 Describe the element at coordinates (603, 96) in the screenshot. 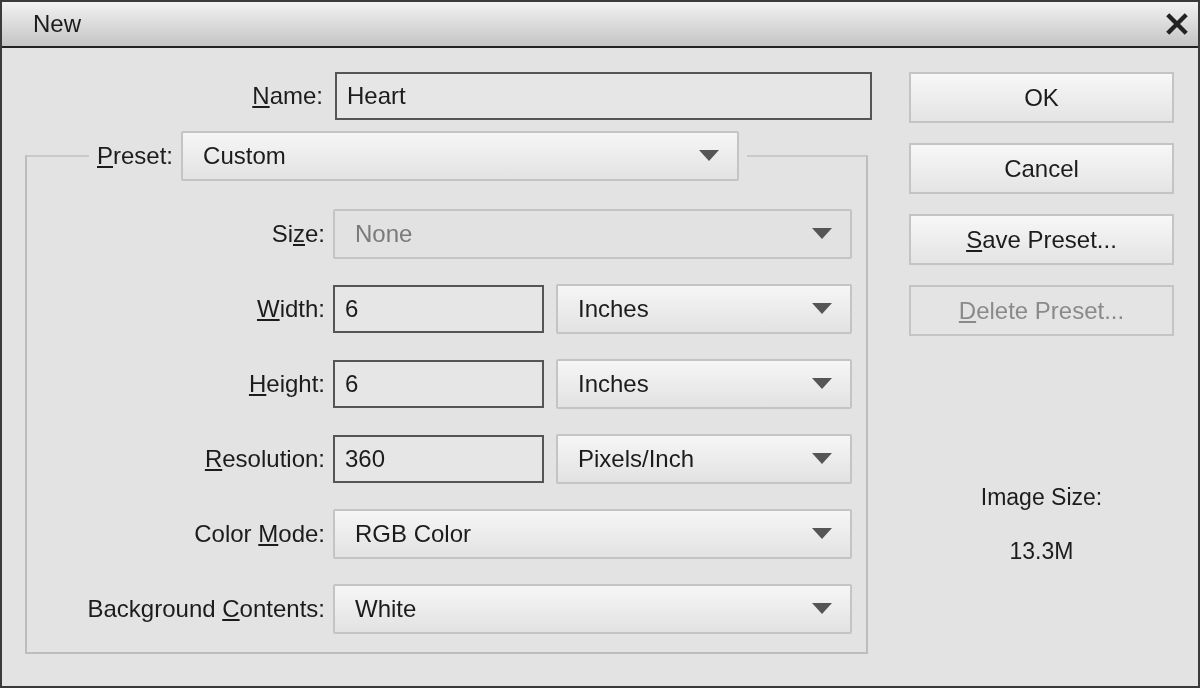

I see `name-input-field: Heart` at that location.